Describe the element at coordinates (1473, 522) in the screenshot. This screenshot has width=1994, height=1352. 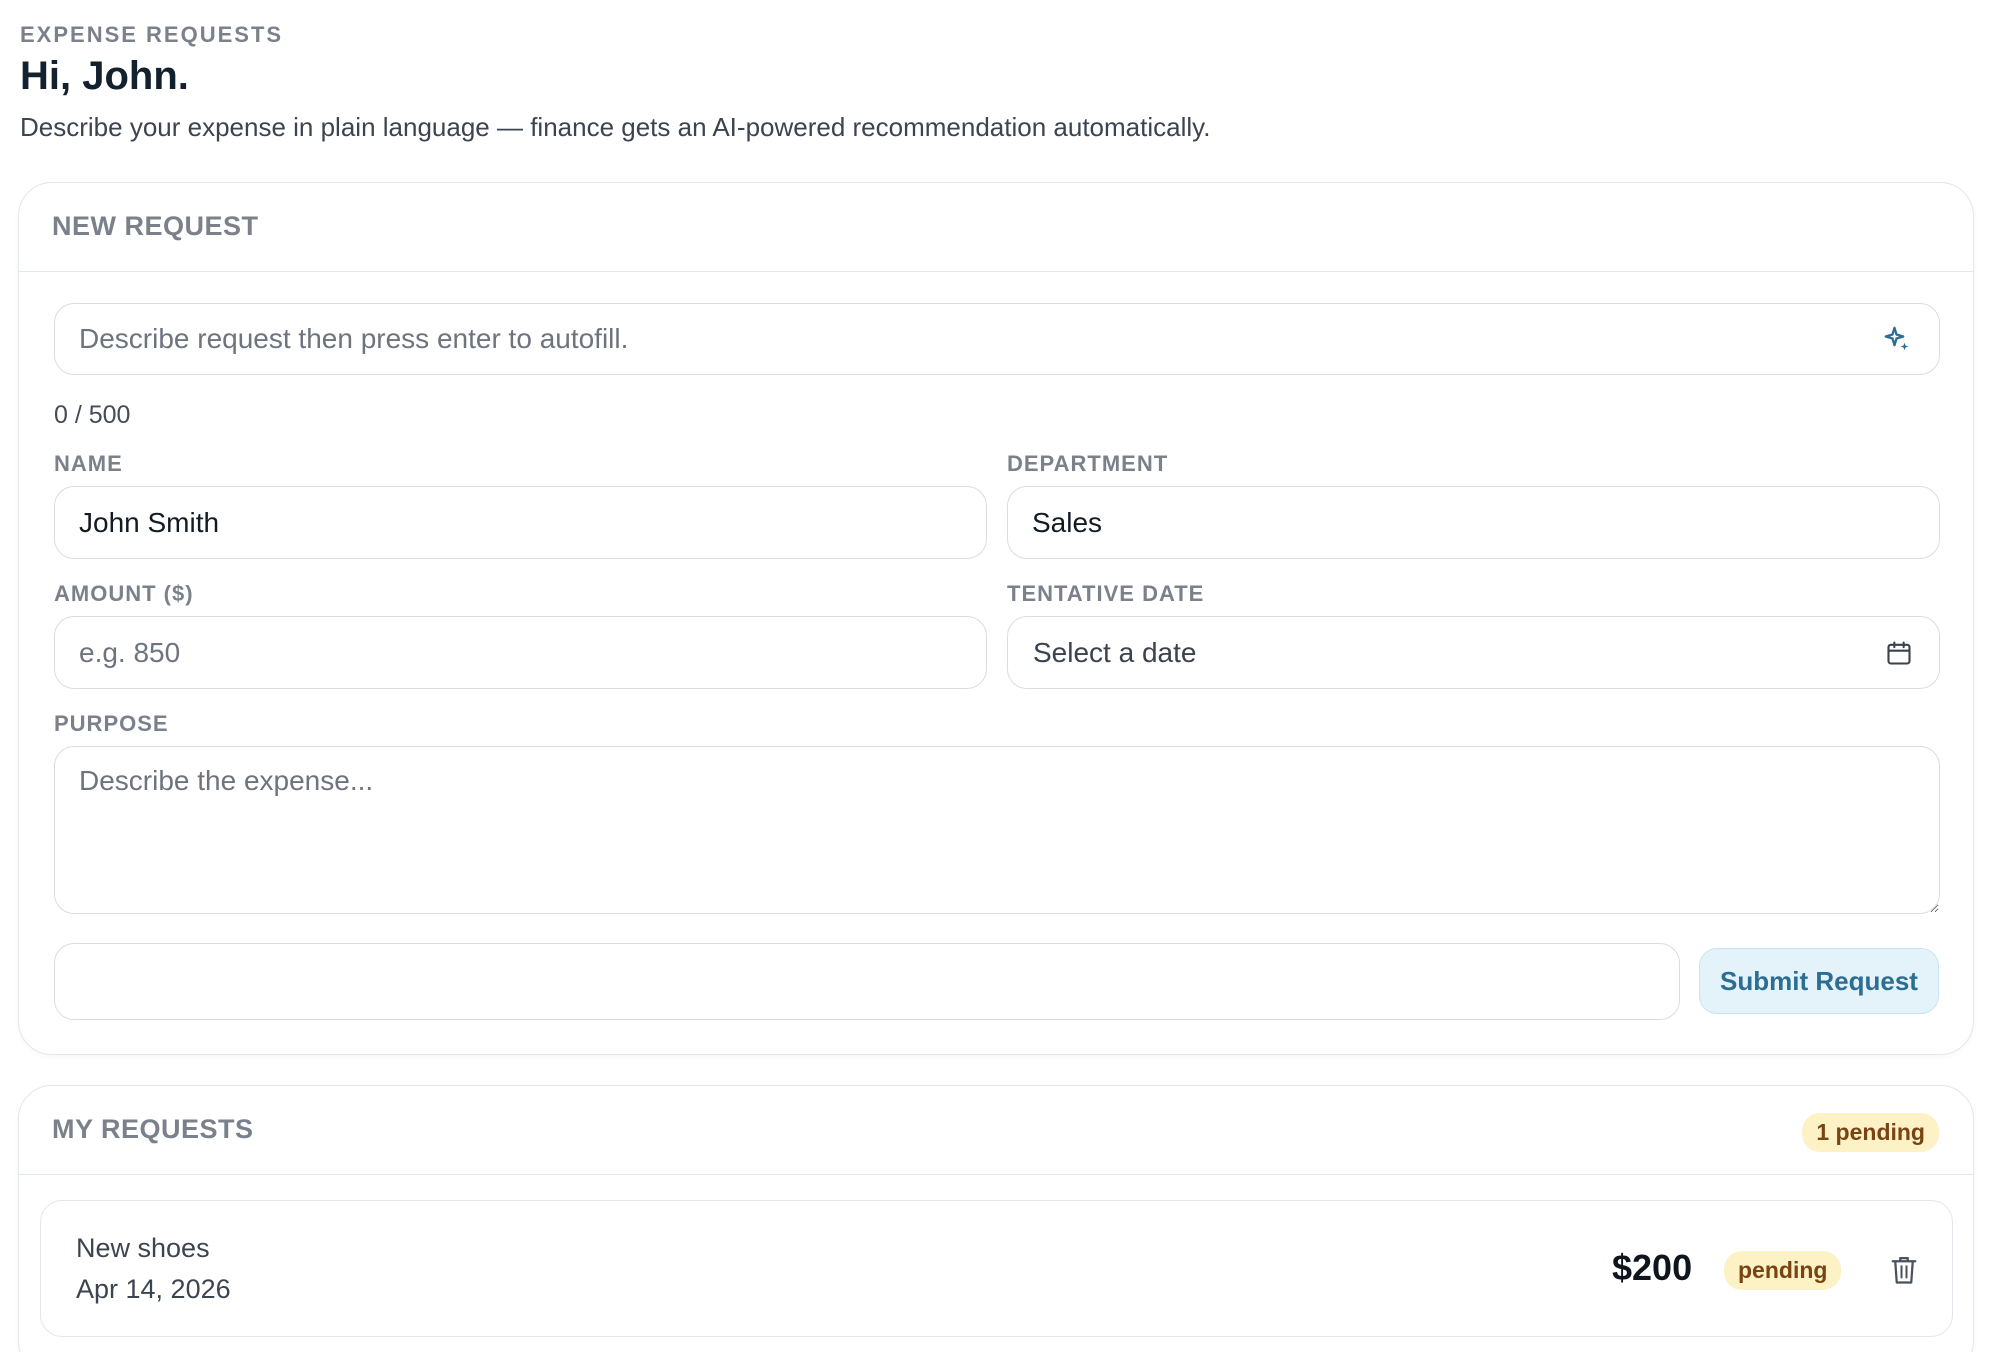
I see `department-field` at that location.